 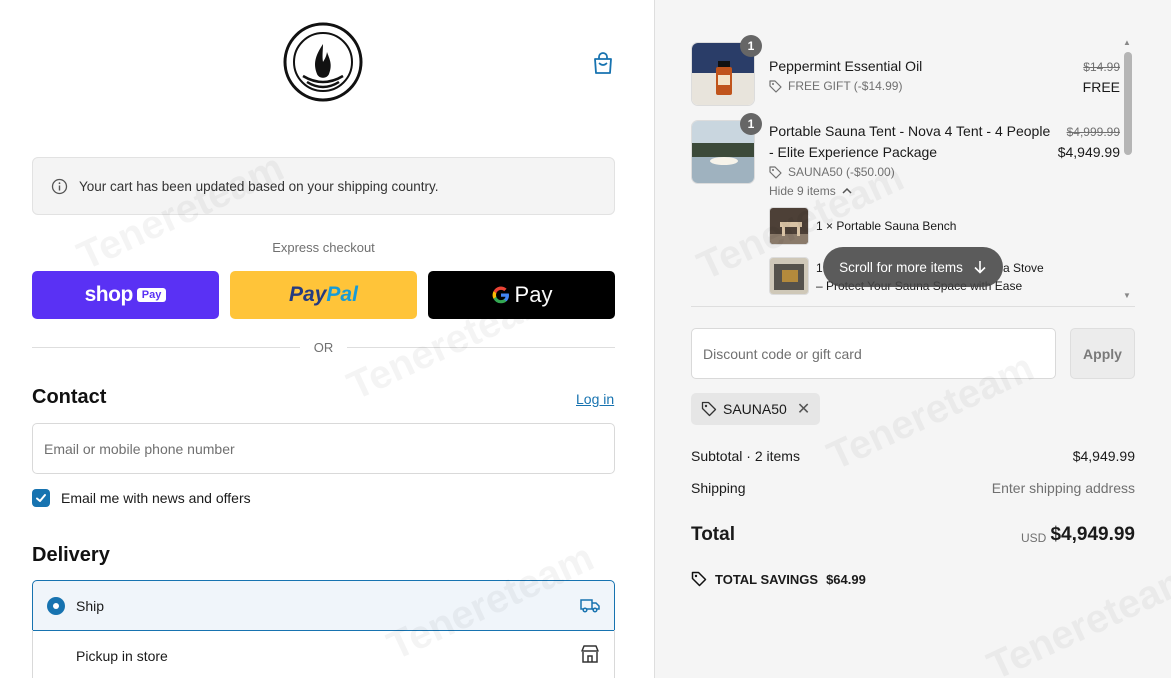 What do you see at coordinates (122, 655) in the screenshot?
I see `pickup-label: Pickup in store` at bounding box center [122, 655].